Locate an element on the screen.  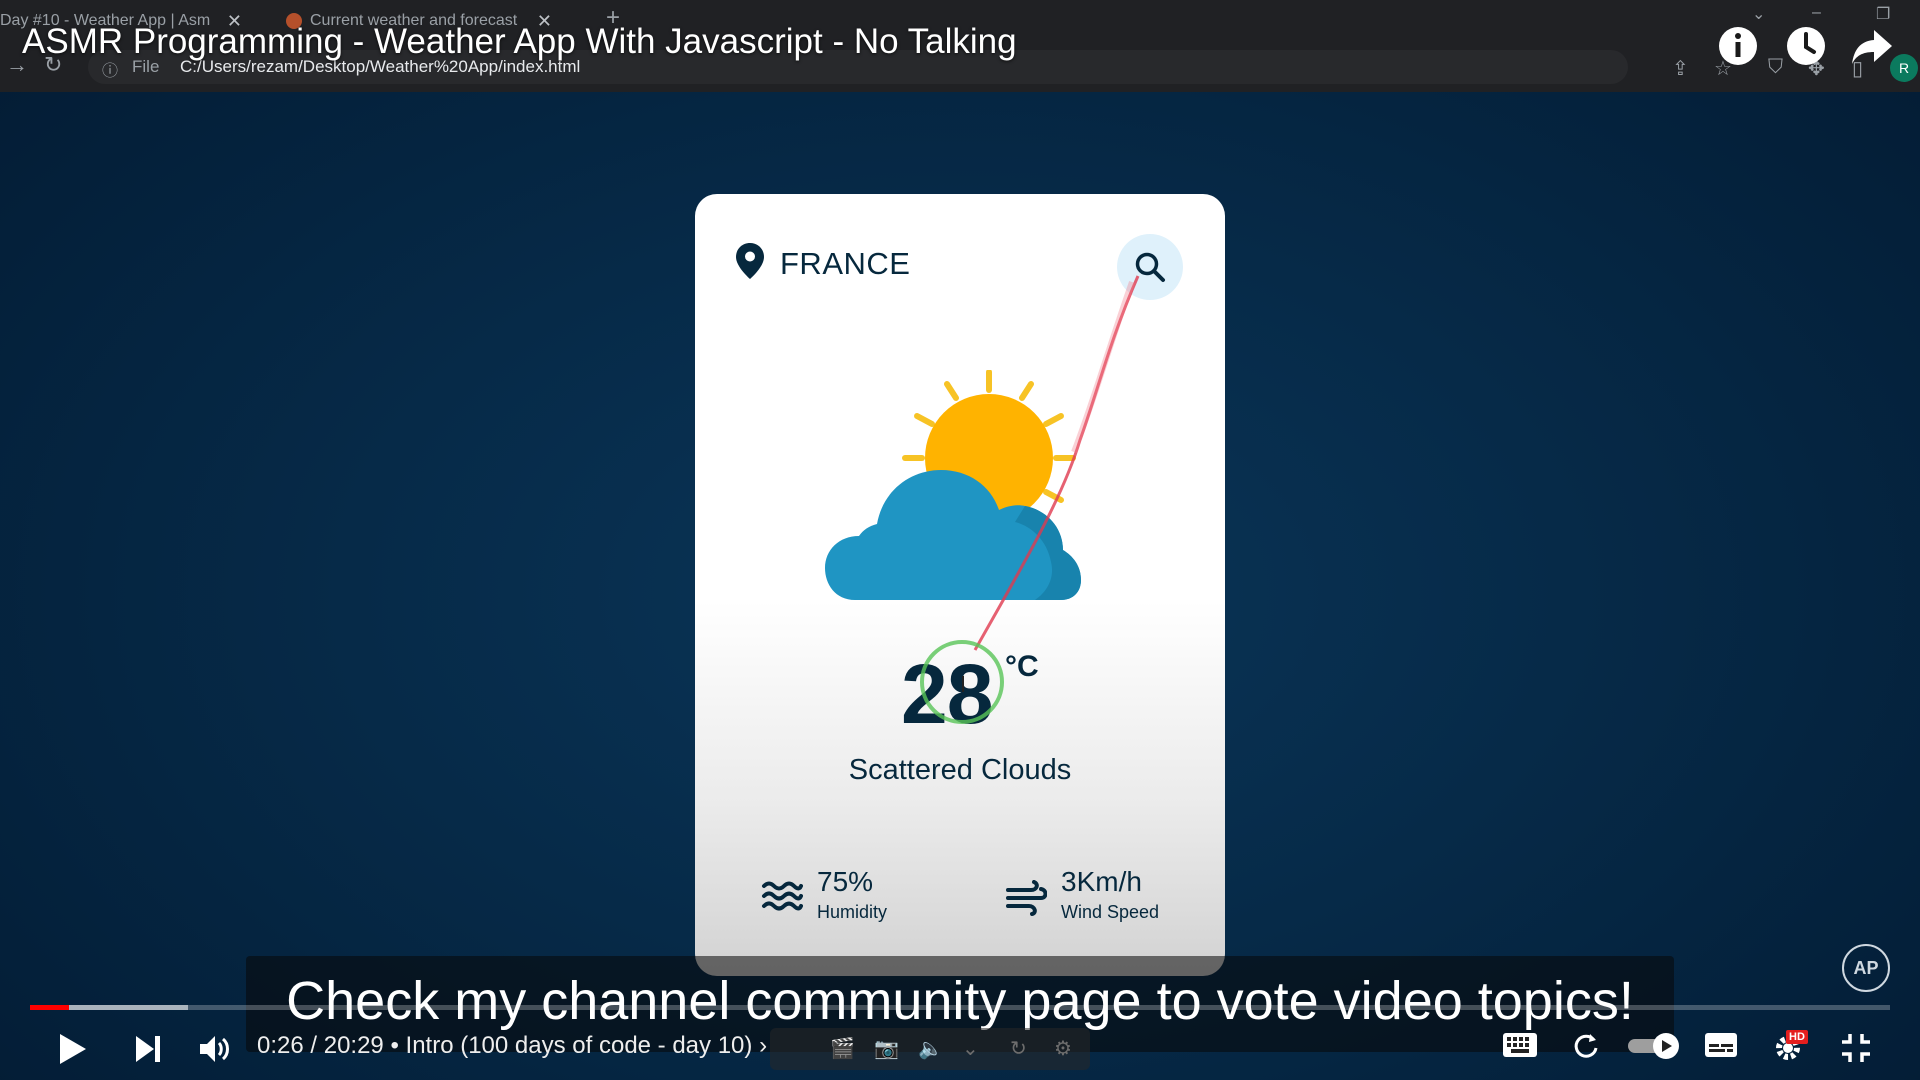
shield-icon: ⛉ is located at coordinates (1775, 67).